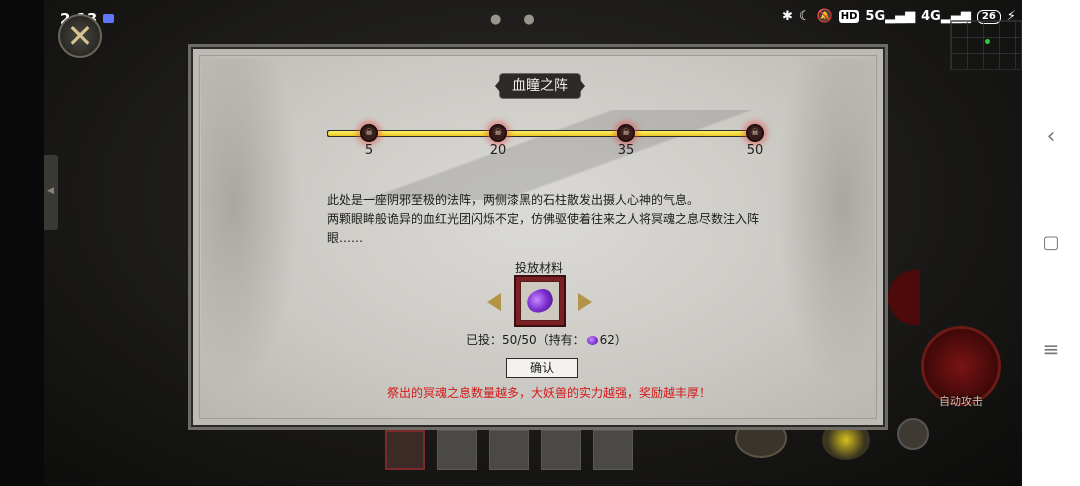  I want to click on quick-slots, so click(509, 450).